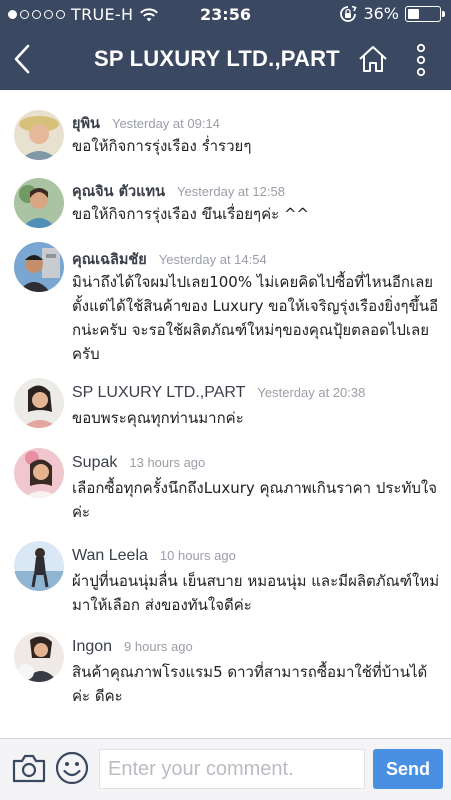  What do you see at coordinates (421, 60) in the screenshot?
I see `more-vertical-icon` at bounding box center [421, 60].